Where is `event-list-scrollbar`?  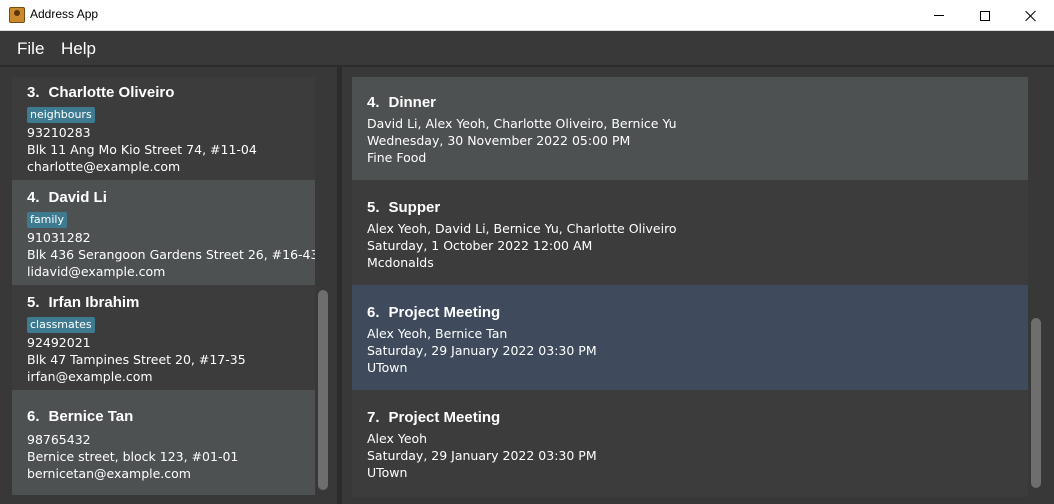
event-list-scrollbar is located at coordinates (1036, 403).